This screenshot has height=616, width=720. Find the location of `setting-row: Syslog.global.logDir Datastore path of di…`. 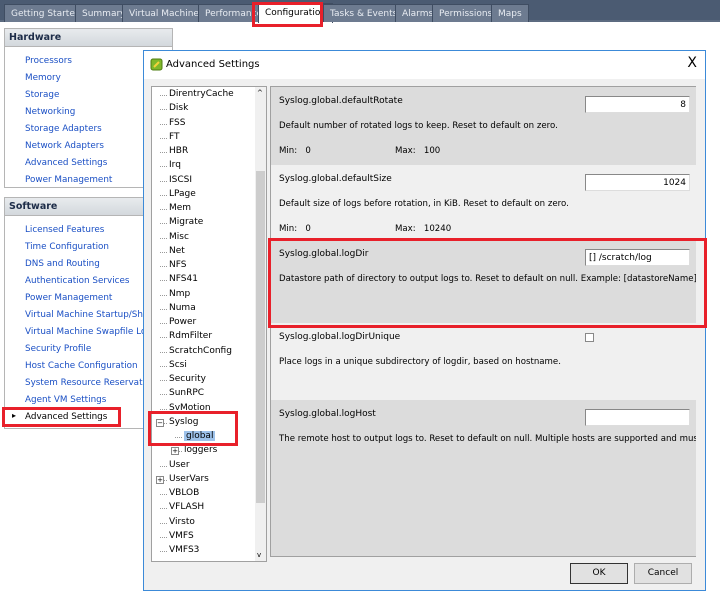

setting-row: Syslog.global.logDir Datastore path of di… is located at coordinates (483, 281).